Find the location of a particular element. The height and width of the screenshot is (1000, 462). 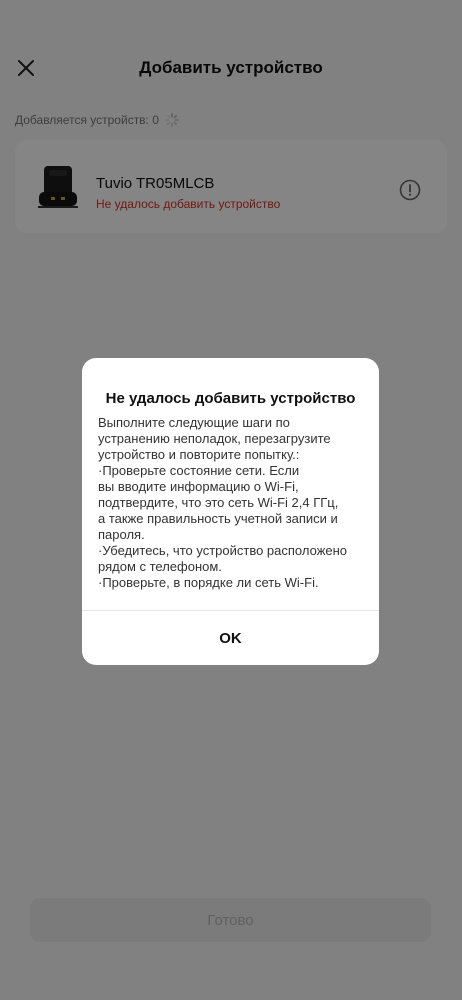

dialog-line: пароля. is located at coordinates (121, 534).